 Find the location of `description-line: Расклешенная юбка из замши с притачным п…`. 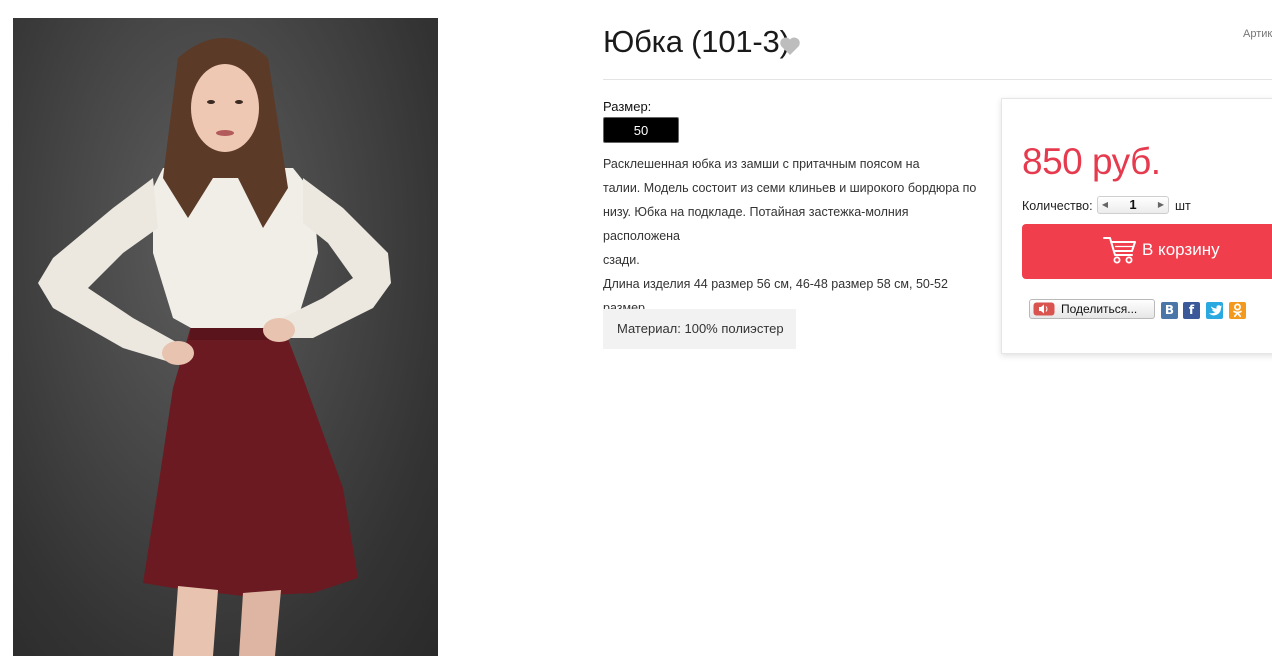

description-line: Расклешенная юбка из замши с притачным п… is located at coordinates (761, 164).